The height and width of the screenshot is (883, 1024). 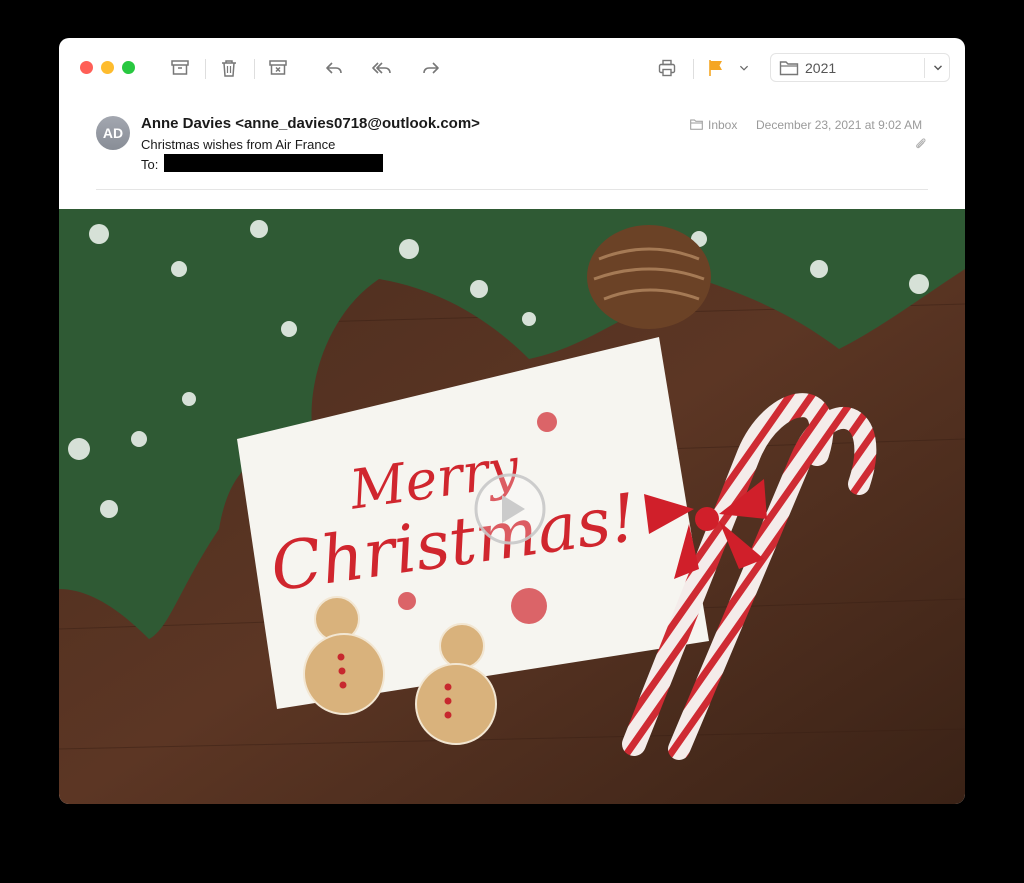 I want to click on archive-icon, so click(x=180, y=67).